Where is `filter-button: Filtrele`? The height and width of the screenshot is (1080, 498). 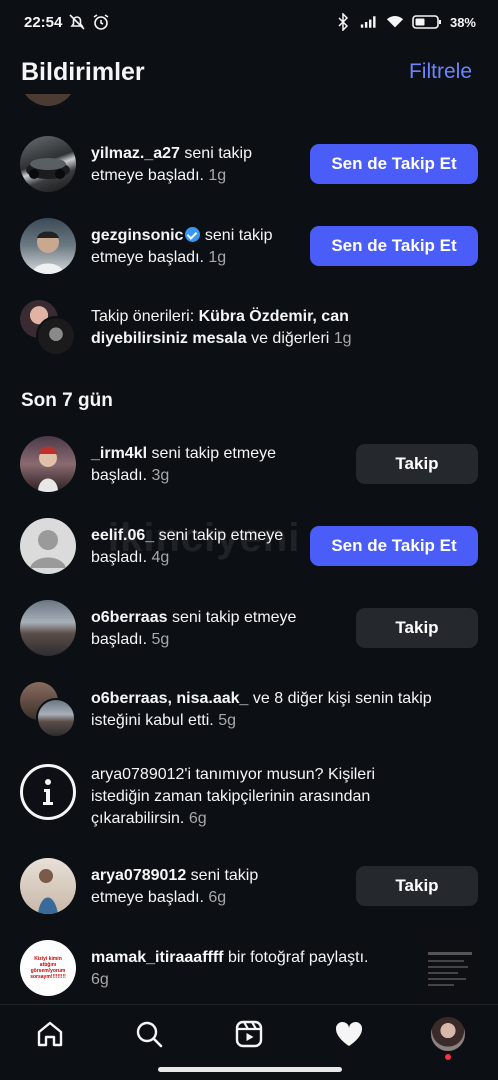
filter-button: Filtrele is located at coordinates (440, 72).